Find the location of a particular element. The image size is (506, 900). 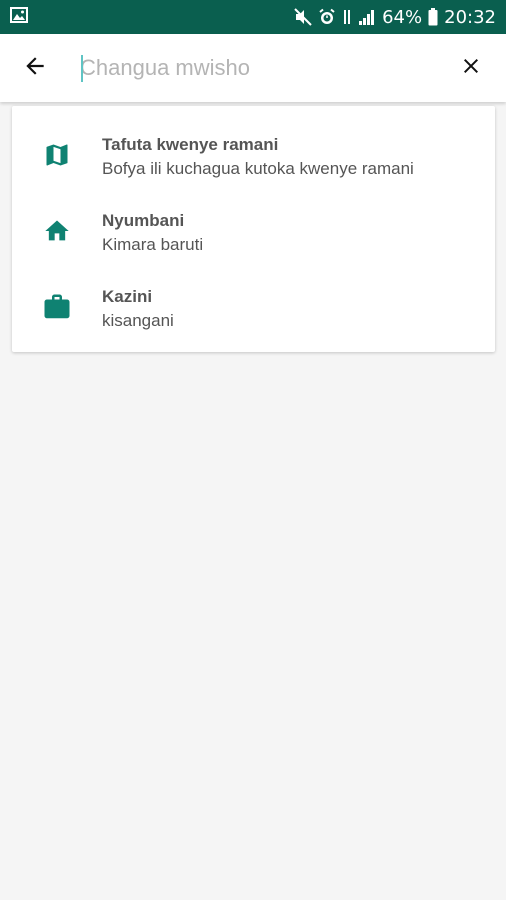

destination-search-input is located at coordinates (253, 68).